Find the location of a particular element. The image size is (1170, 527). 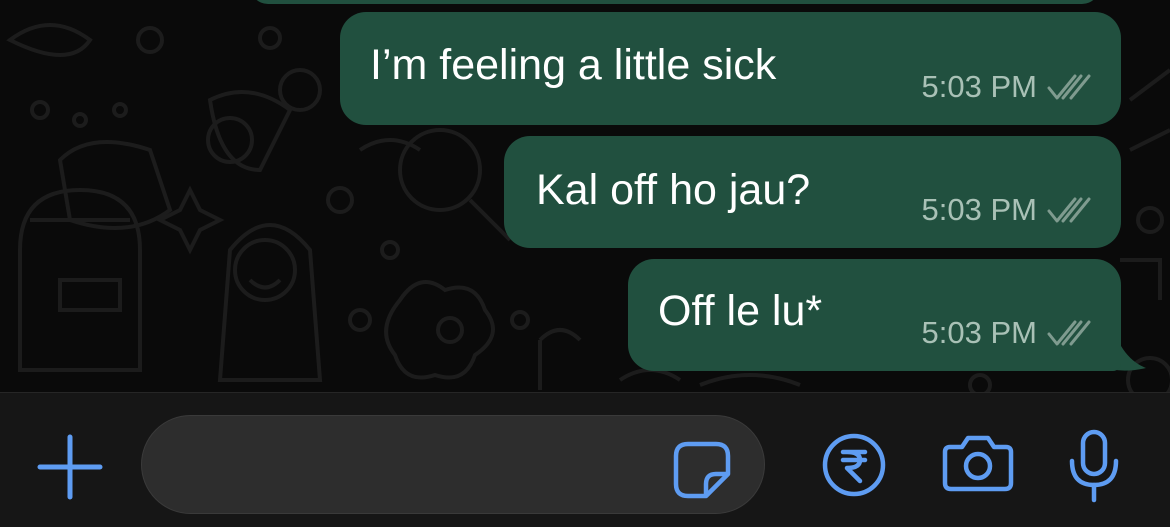

message-bubble: Kal off ho jau? 5:03 PM is located at coordinates (812, 192).